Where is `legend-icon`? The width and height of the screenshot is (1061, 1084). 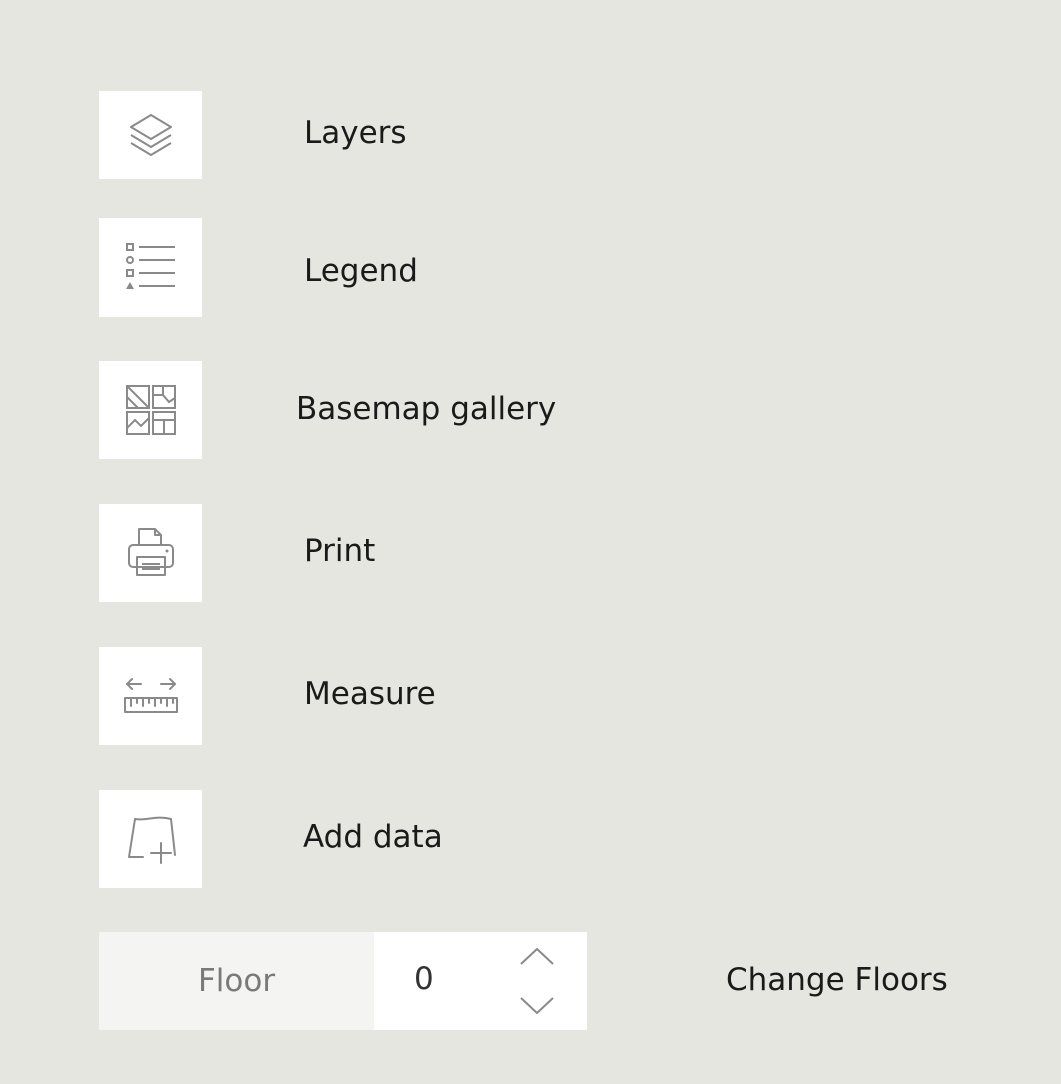
legend-icon is located at coordinates (150, 265).